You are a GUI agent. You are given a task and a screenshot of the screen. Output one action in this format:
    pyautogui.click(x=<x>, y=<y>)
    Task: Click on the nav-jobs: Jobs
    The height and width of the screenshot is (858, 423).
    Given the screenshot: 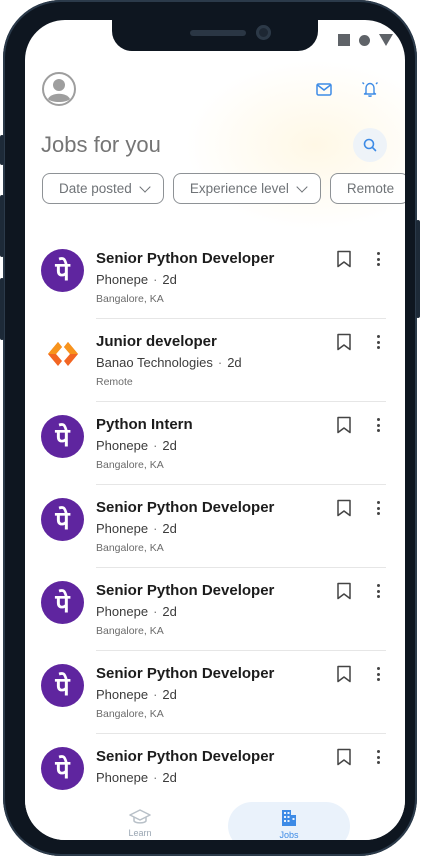 What is the action you would take?
    pyautogui.click(x=289, y=821)
    